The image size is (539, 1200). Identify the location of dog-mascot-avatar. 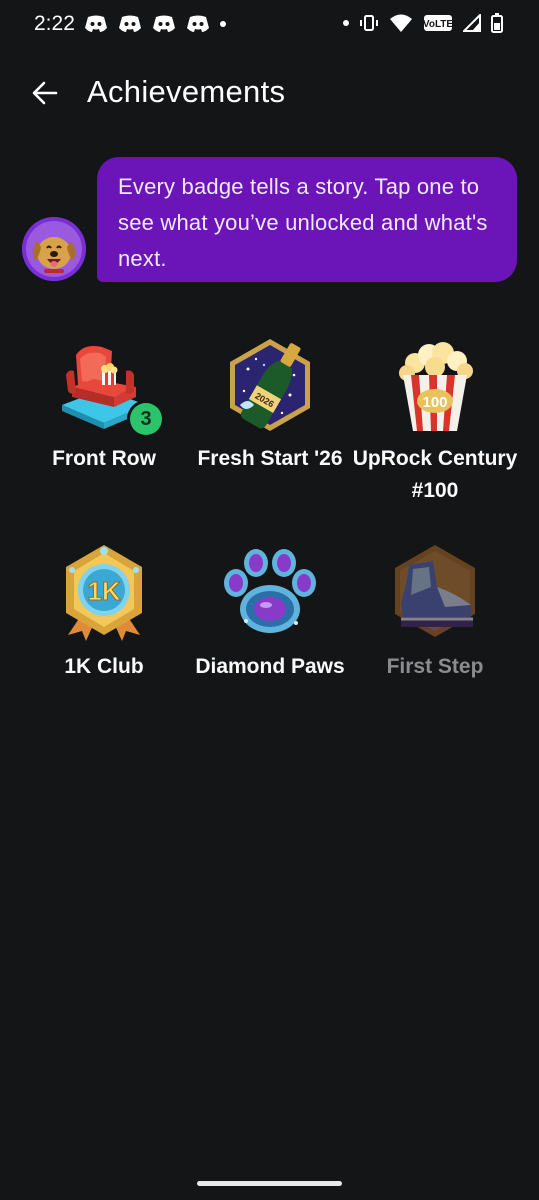
(54, 249).